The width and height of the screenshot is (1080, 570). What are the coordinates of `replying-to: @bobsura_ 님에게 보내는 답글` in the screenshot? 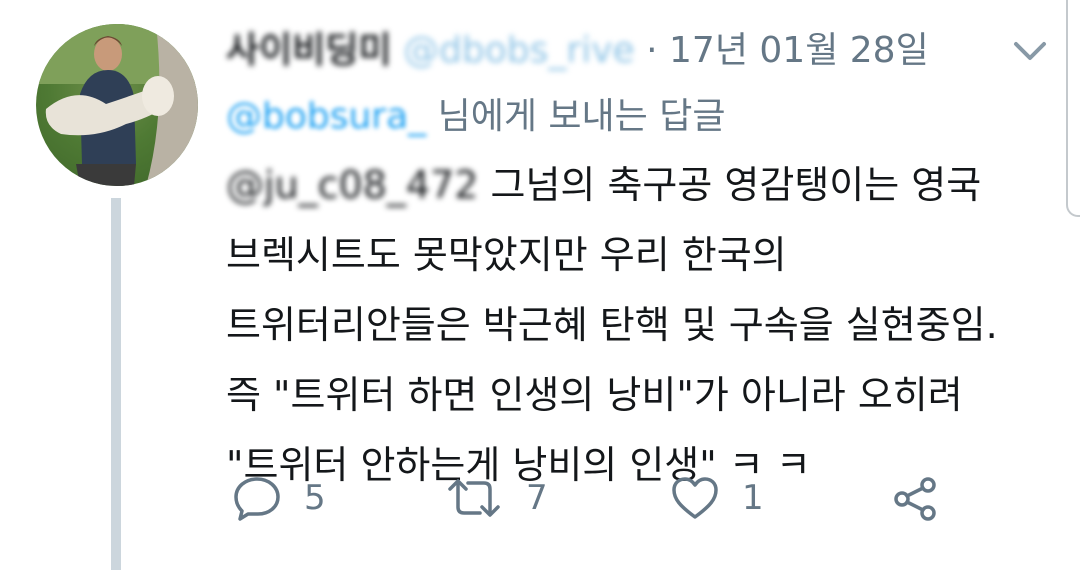 It's located at (475, 117).